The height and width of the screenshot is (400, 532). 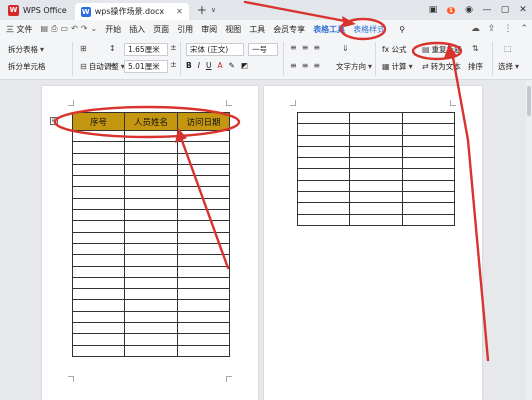 What do you see at coordinates (316, 65) in the screenshot?
I see `align-mid-right-icon: ≡` at bounding box center [316, 65].